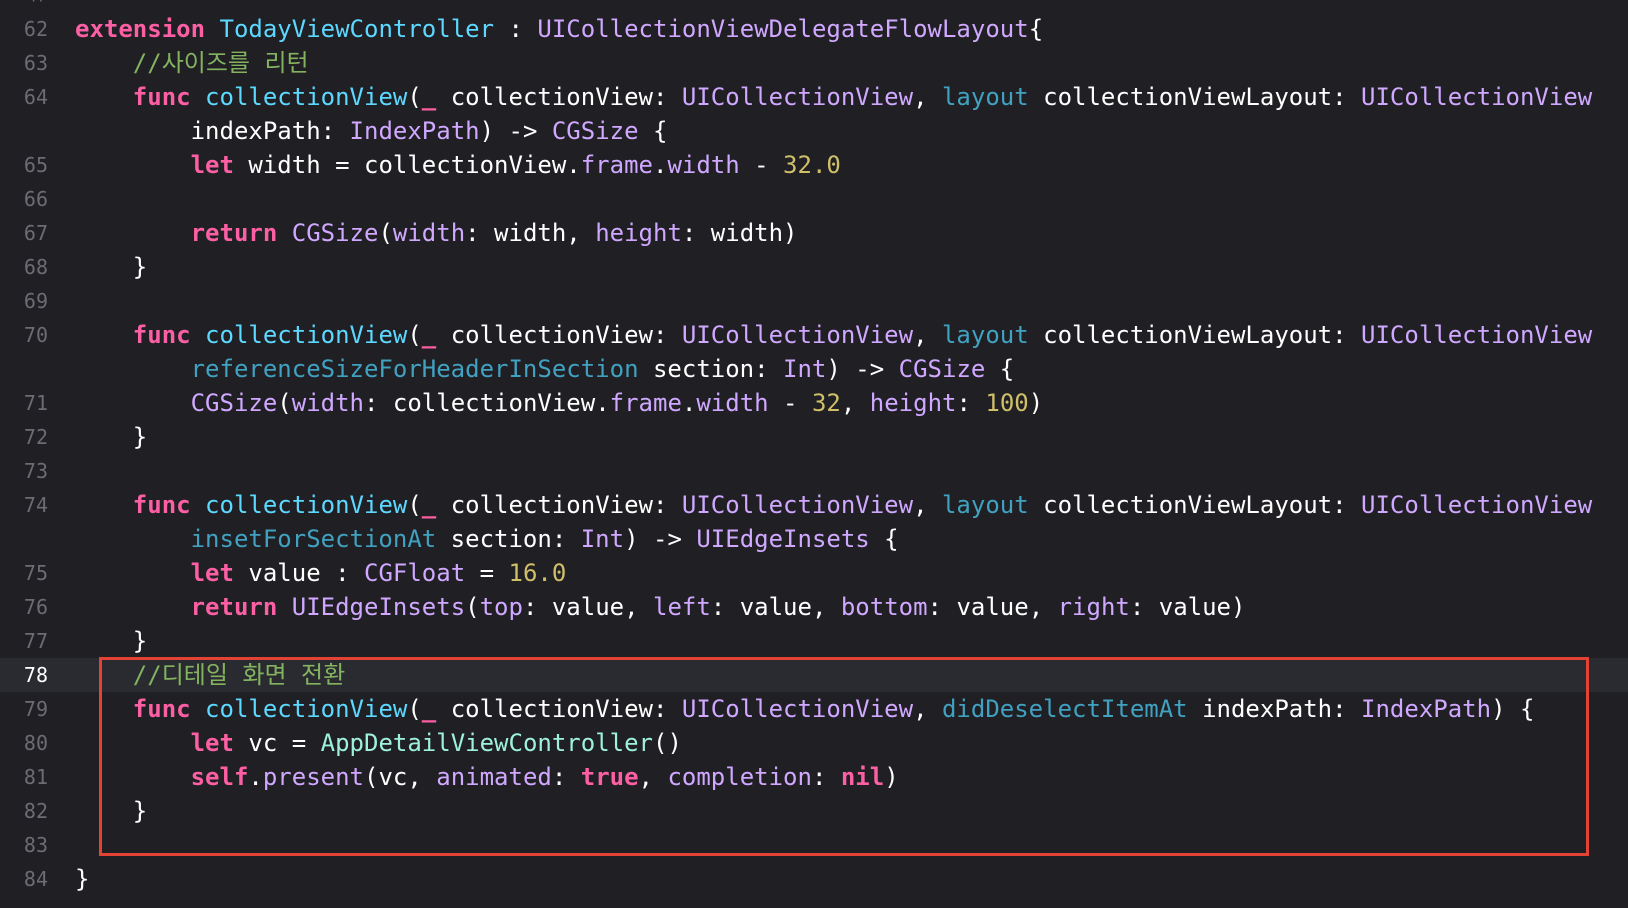 This screenshot has width=1628, height=908. What do you see at coordinates (212, 131) in the screenshot?
I see `code-token: indexPath:` at bounding box center [212, 131].